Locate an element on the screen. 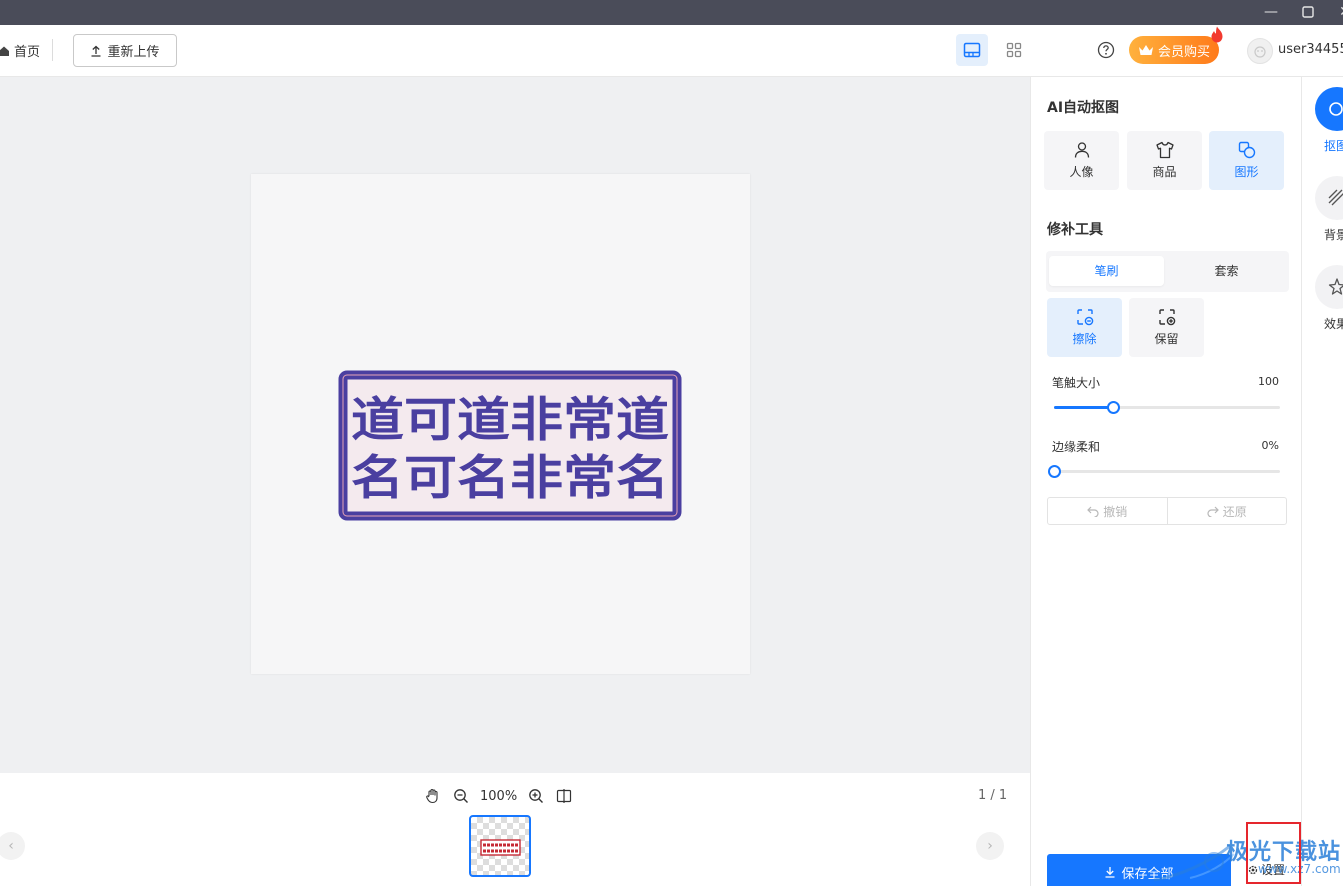  vip-purchase-button: 会员购买 is located at coordinates (1174, 50).